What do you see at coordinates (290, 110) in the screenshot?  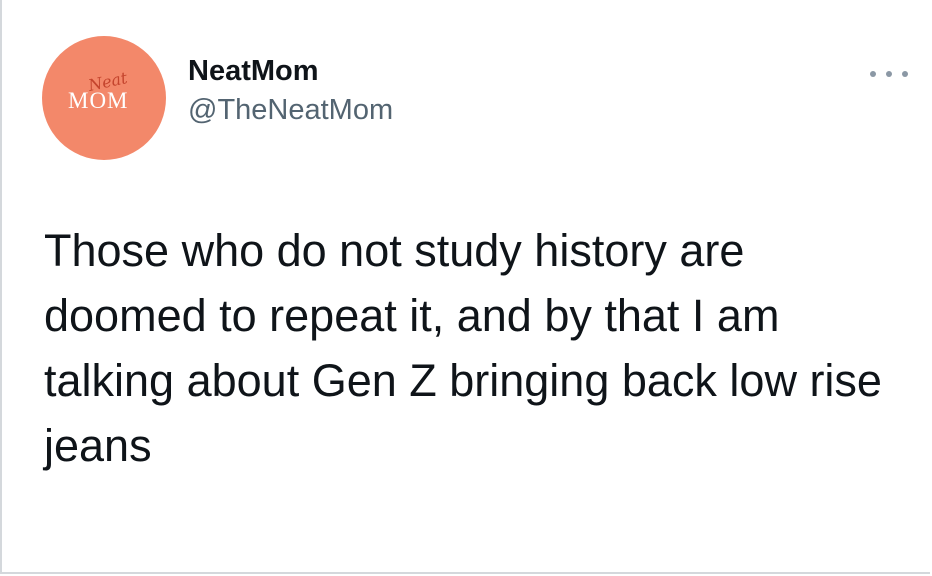 I see `author-handle: @TheNeatMom` at bounding box center [290, 110].